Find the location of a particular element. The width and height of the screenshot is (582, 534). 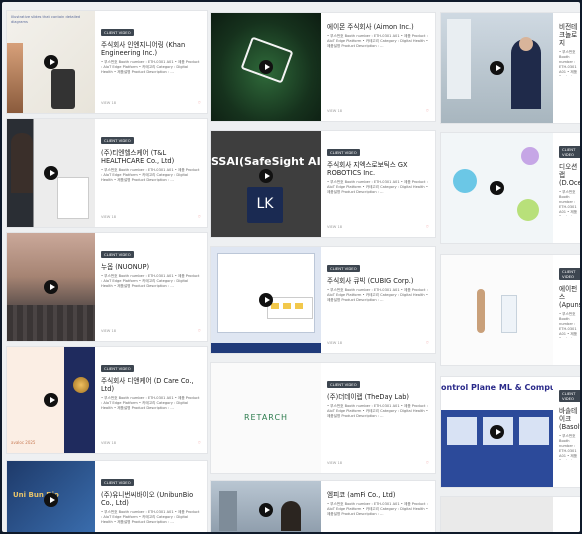

video-thumbnail: SSAI(SafeSight AI) LK is located at coordinates (266, 184).